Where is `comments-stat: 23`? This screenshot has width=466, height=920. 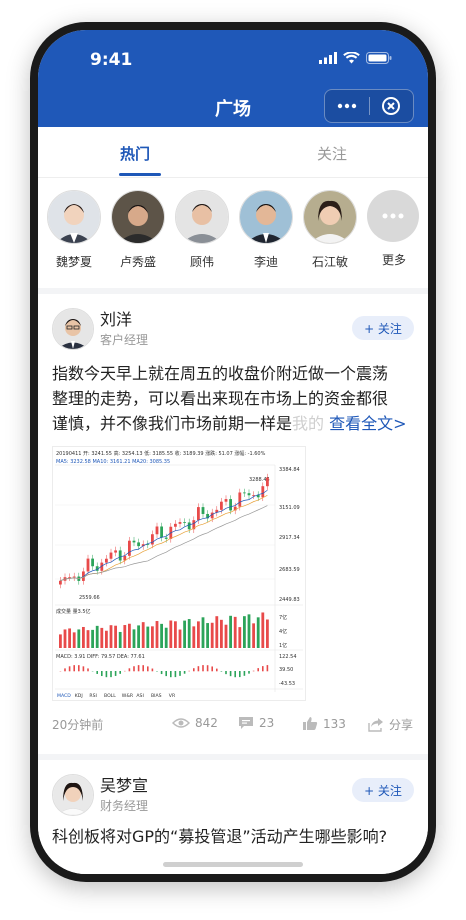 comments-stat: 23 is located at coordinates (256, 723).